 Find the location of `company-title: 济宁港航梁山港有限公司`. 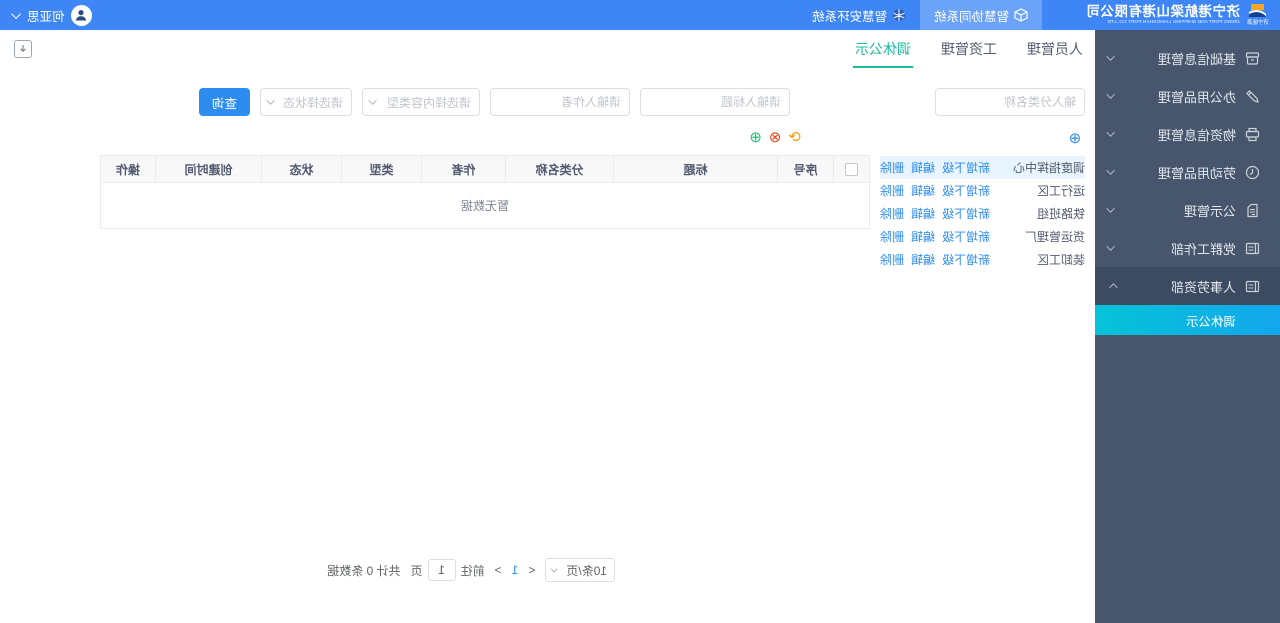

company-title: 济宁港航梁山港有限公司 is located at coordinates (1162, 11).